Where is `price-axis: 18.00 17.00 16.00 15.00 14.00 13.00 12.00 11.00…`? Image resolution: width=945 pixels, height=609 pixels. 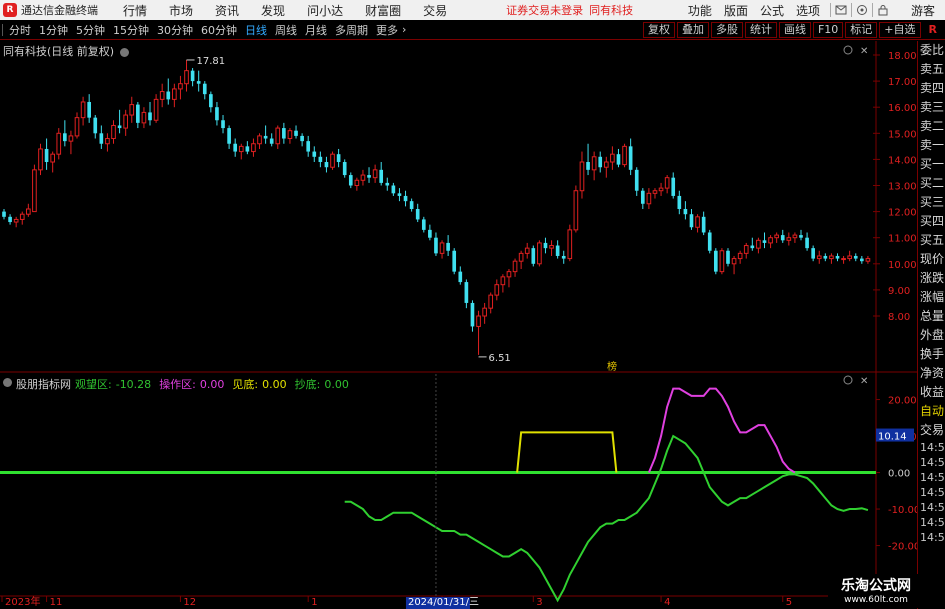
price-axis: 18.00 17.00 16.00 15.00 14.00 13.00 12.00 11.00… is located at coordinates (895, 187).